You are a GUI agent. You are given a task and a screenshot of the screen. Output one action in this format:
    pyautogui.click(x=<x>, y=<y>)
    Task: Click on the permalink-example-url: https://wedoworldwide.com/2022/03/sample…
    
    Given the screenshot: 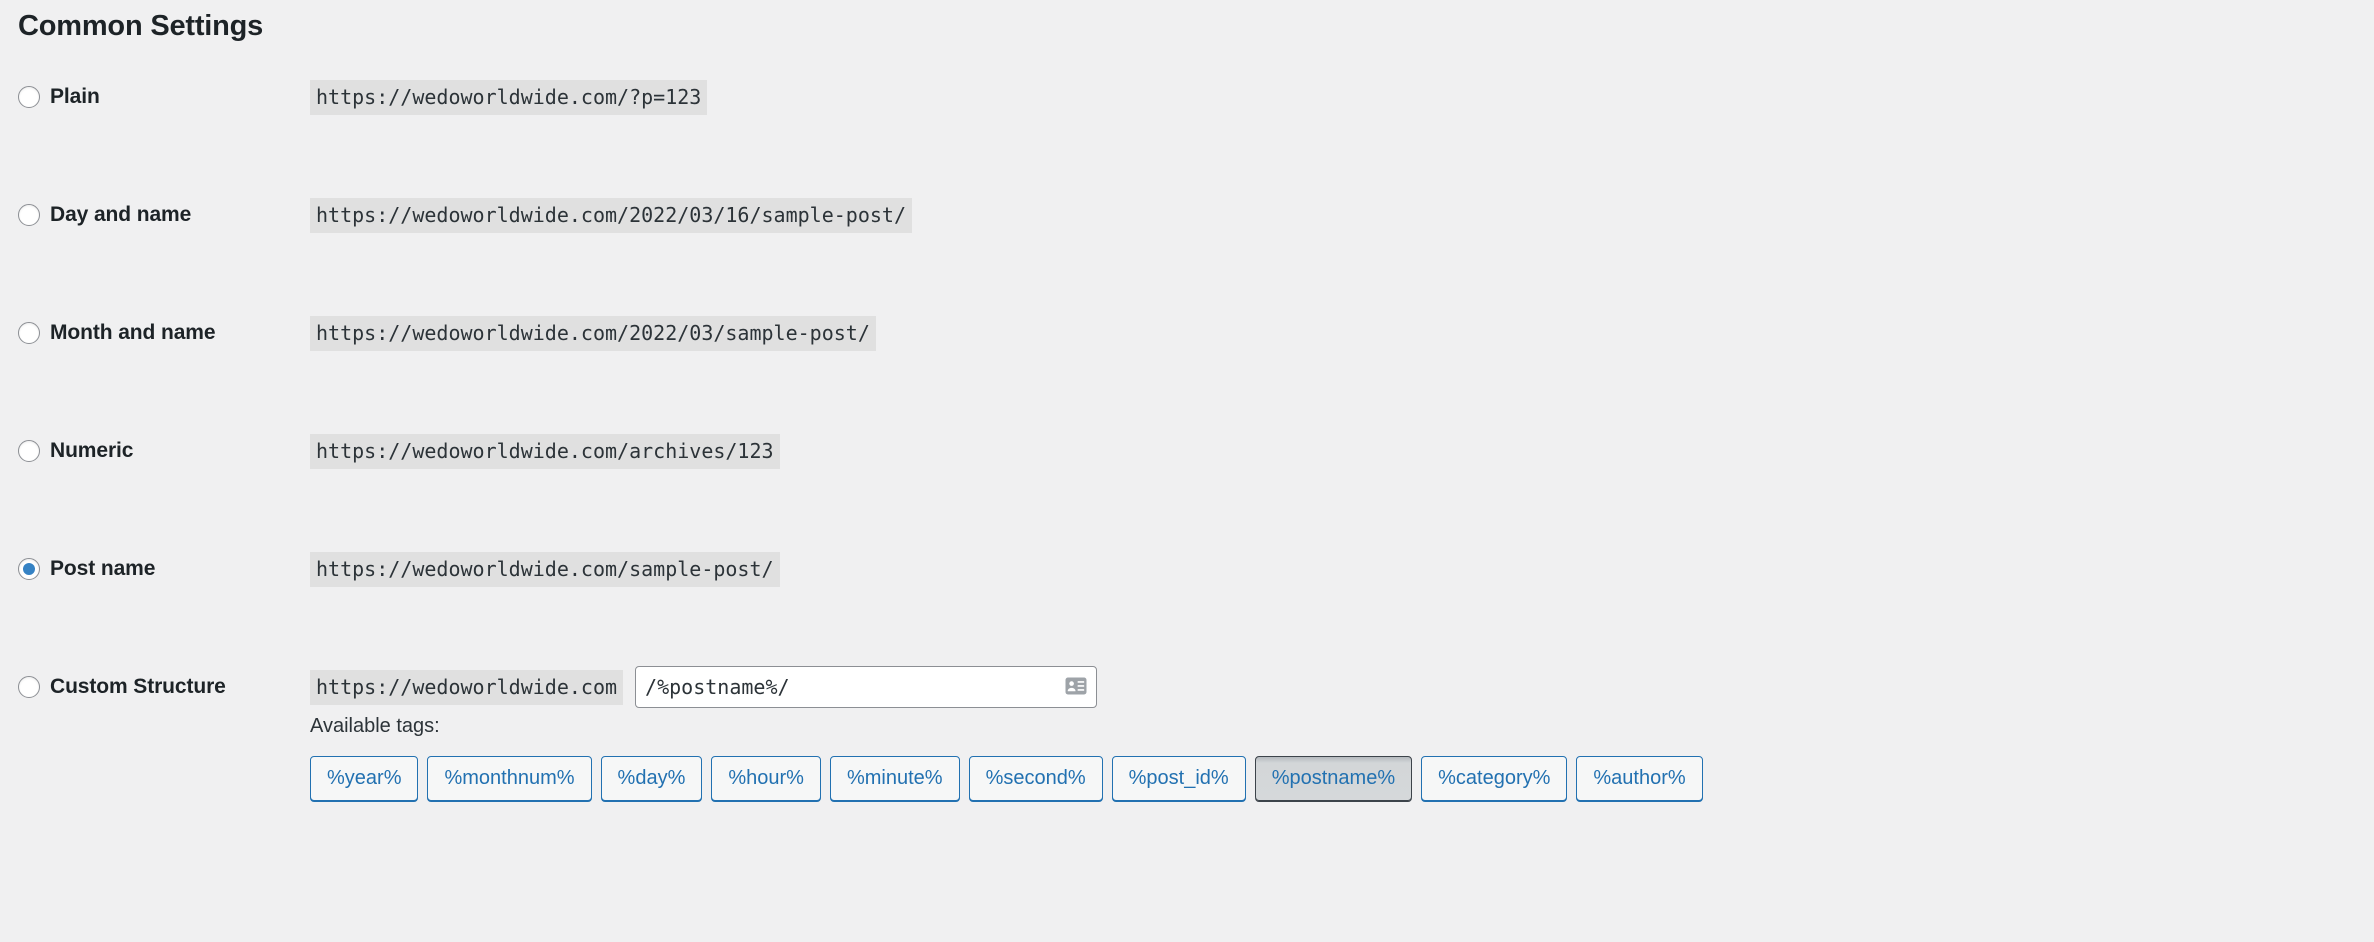 What is the action you would take?
    pyautogui.click(x=593, y=333)
    